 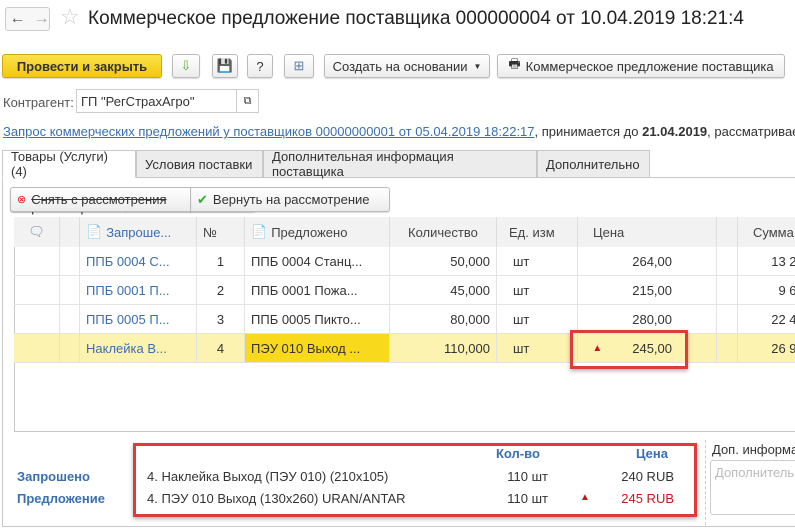 I want to click on requested-qty: 110 шт, so click(x=527, y=476).